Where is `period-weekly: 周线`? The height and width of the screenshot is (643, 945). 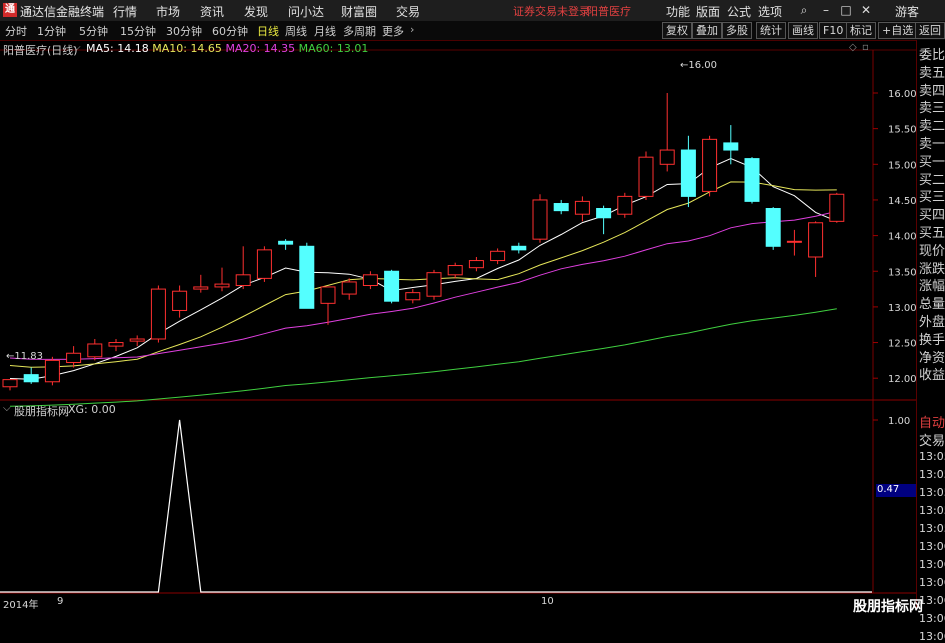 period-weekly: 周线 is located at coordinates (296, 31).